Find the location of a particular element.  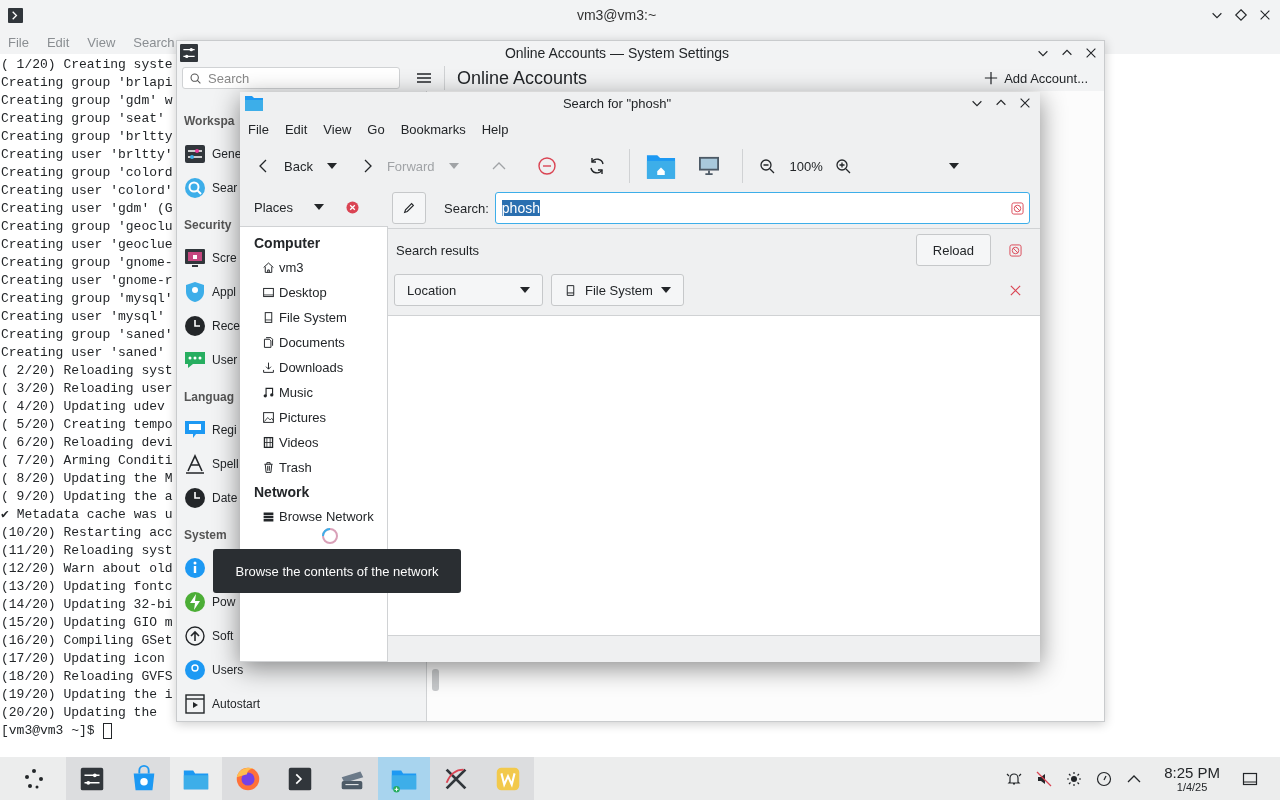

sidebar-item: Sear is located at coordinates (225, 188).